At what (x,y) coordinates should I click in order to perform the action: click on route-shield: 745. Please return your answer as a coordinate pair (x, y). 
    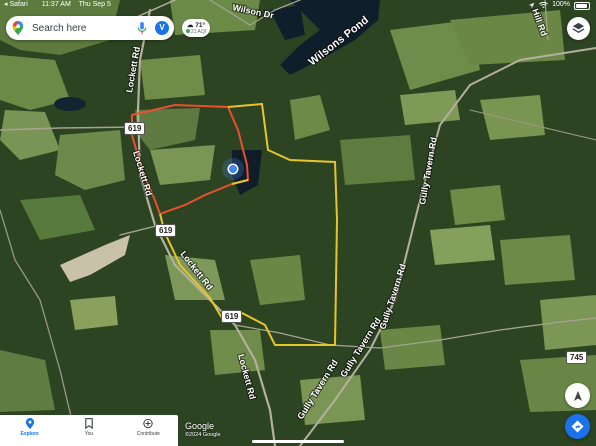
    Looking at the image, I should click on (577, 357).